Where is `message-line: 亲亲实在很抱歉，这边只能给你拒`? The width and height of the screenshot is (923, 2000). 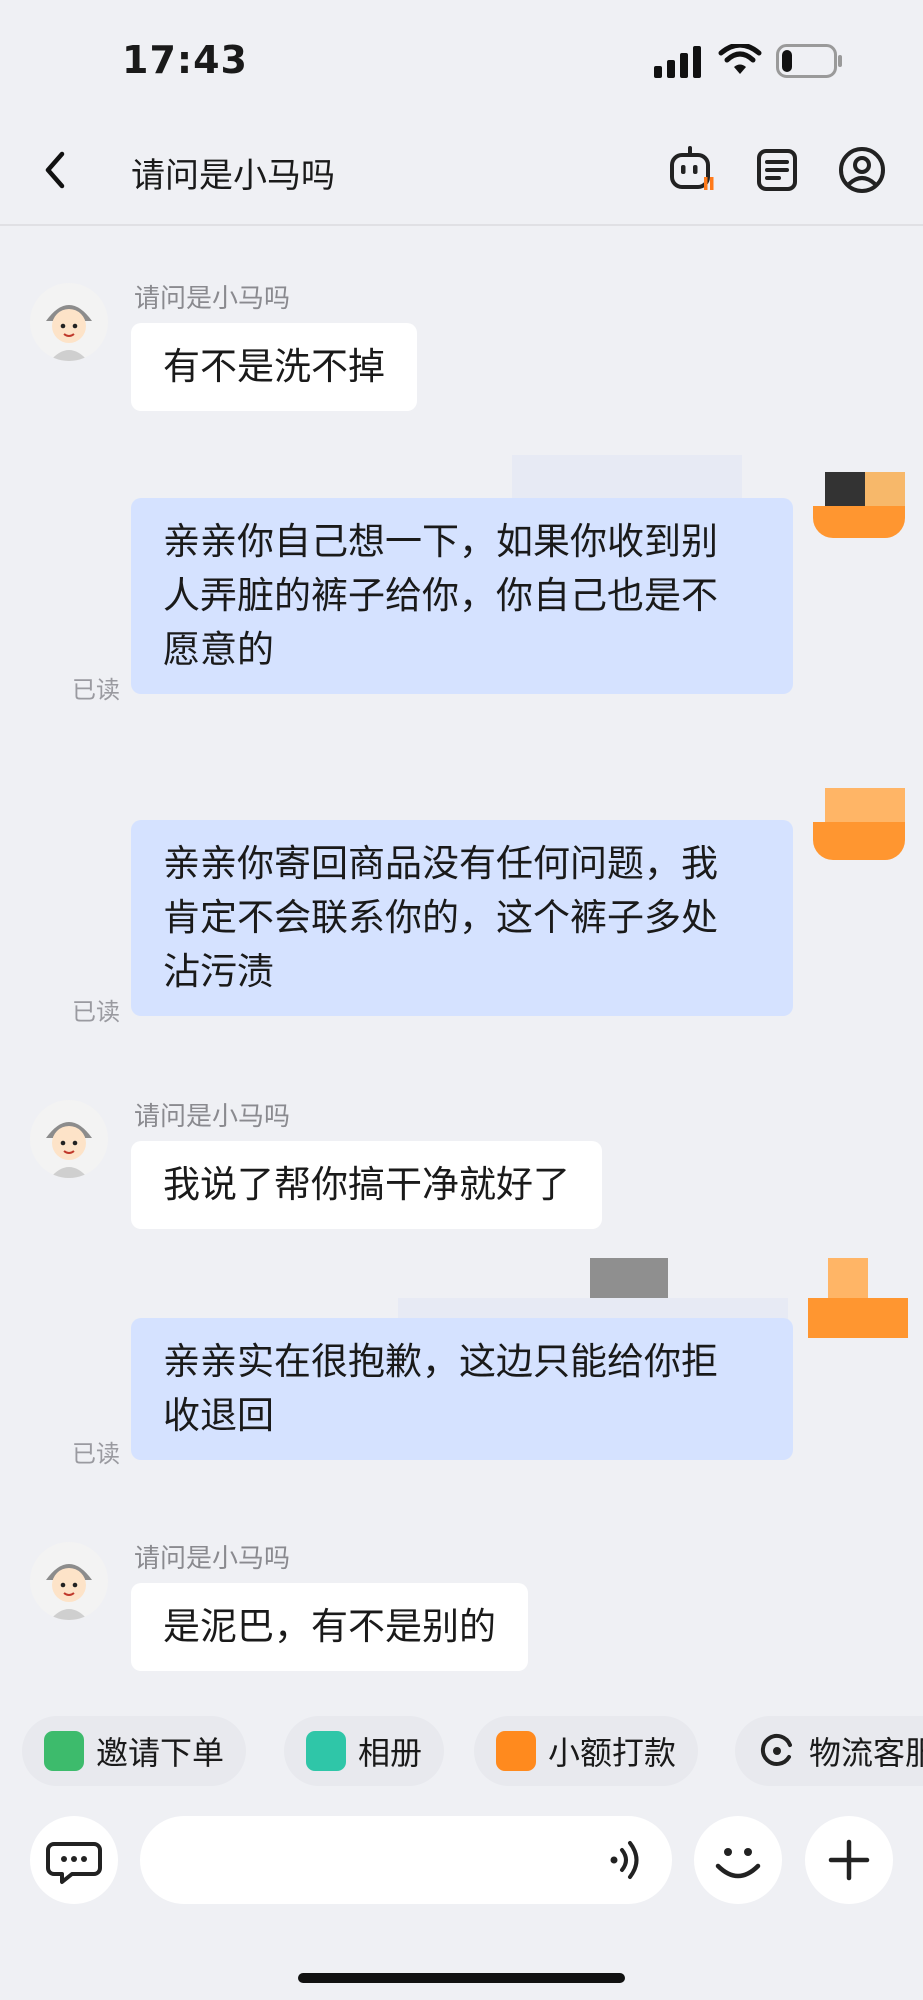 message-line: 亲亲实在很抱歉，这边只能给你拒 is located at coordinates (440, 1361).